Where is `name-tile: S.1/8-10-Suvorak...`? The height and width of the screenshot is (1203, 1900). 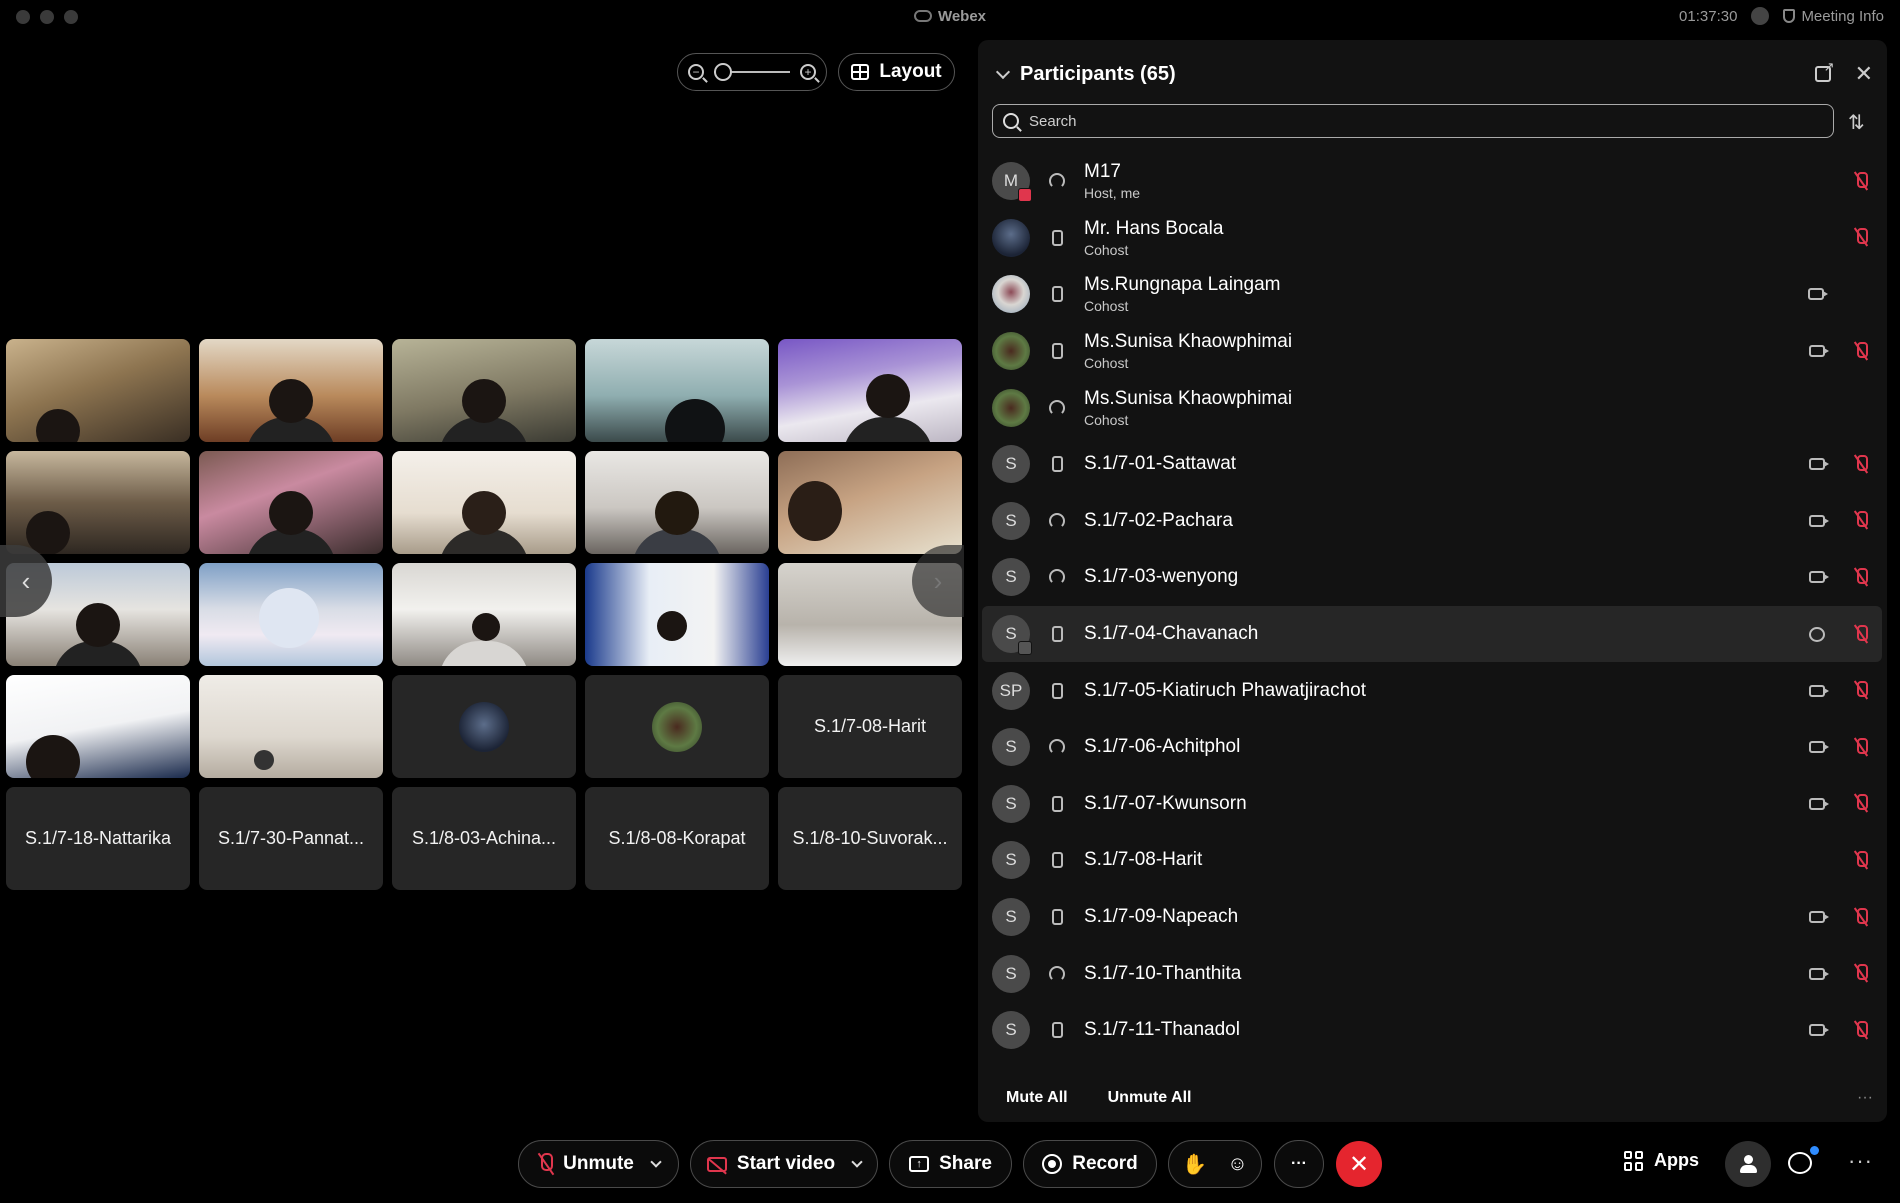 name-tile: S.1/8-10-Suvorak... is located at coordinates (870, 838).